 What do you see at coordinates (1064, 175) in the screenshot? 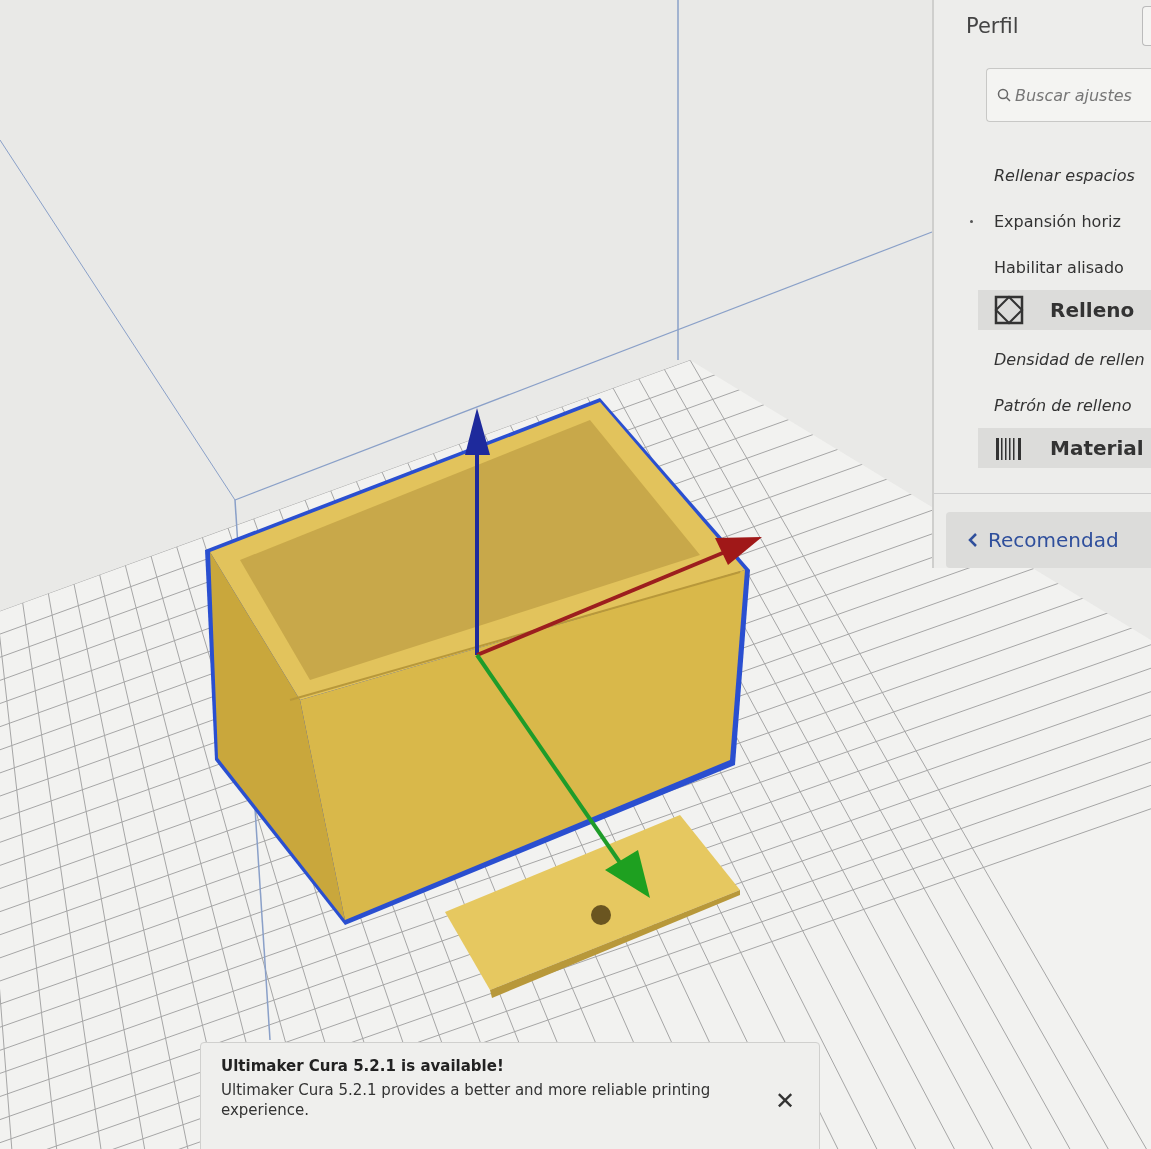
I see `setting-label: Rellenar espacios` at bounding box center [1064, 175].